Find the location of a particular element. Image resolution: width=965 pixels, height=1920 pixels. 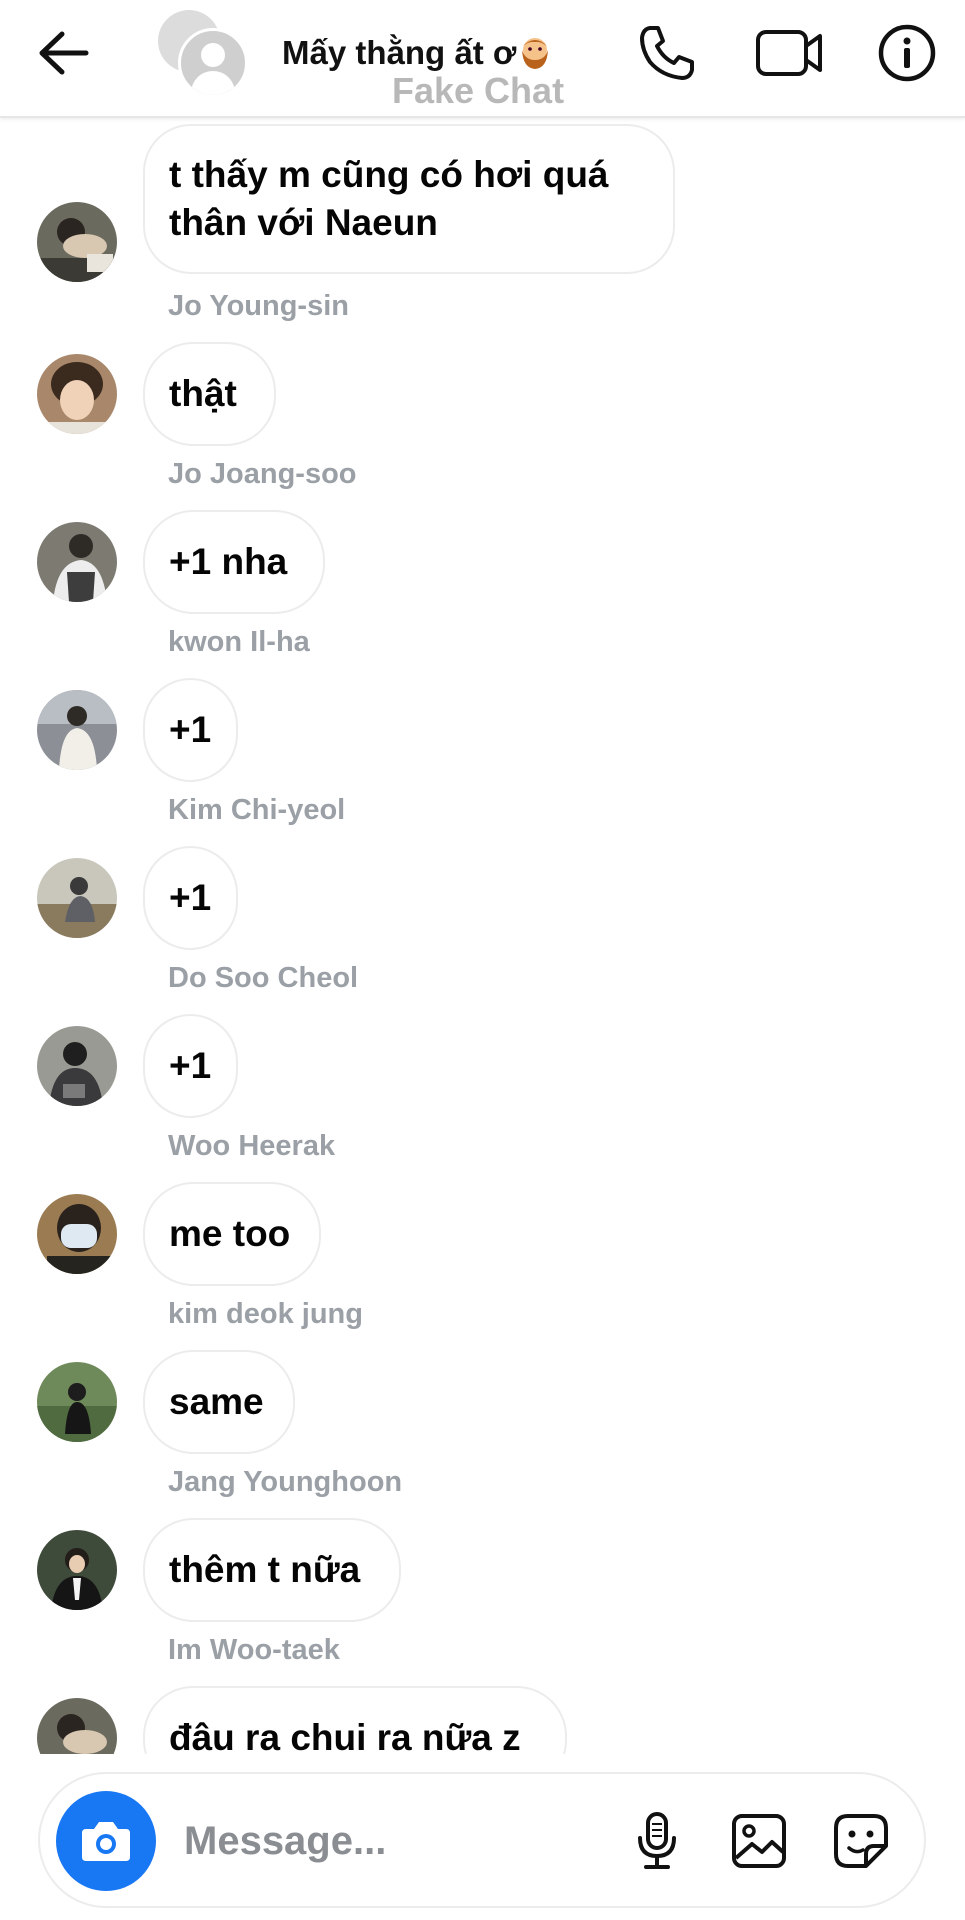

phone-icon is located at coordinates (667, 53).